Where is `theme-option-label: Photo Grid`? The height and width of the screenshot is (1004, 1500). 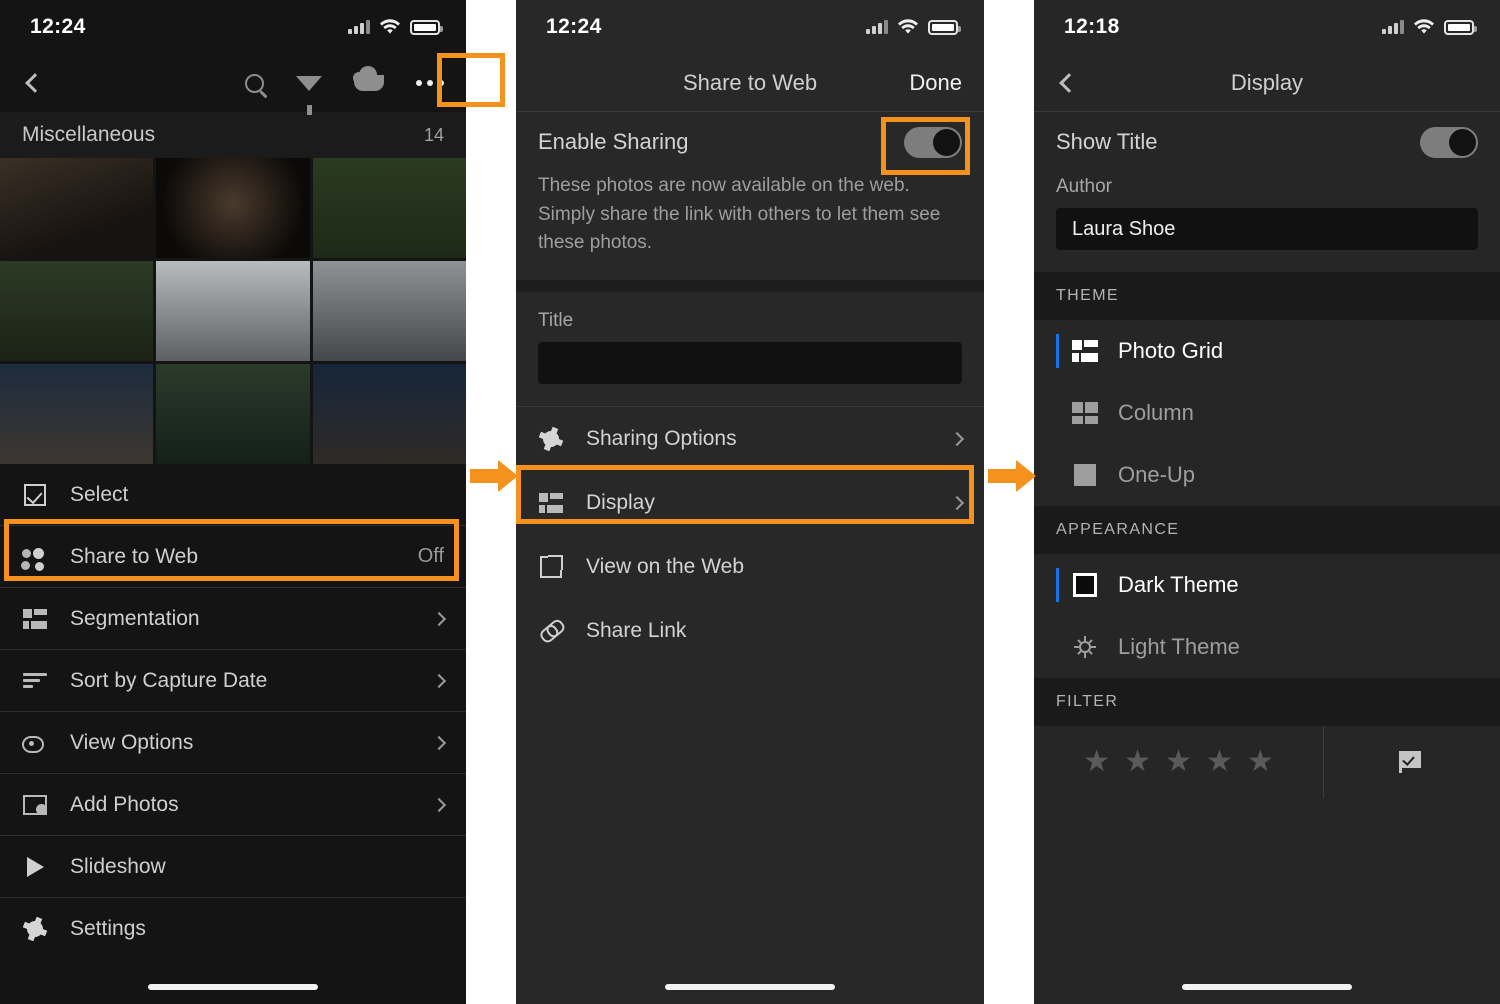
theme-option-label: Photo Grid is located at coordinates (1171, 350).